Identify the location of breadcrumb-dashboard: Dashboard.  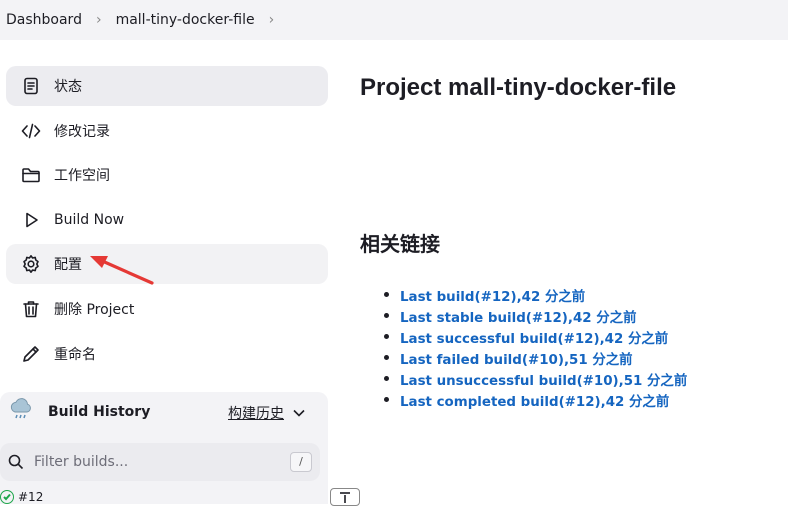
(44, 20).